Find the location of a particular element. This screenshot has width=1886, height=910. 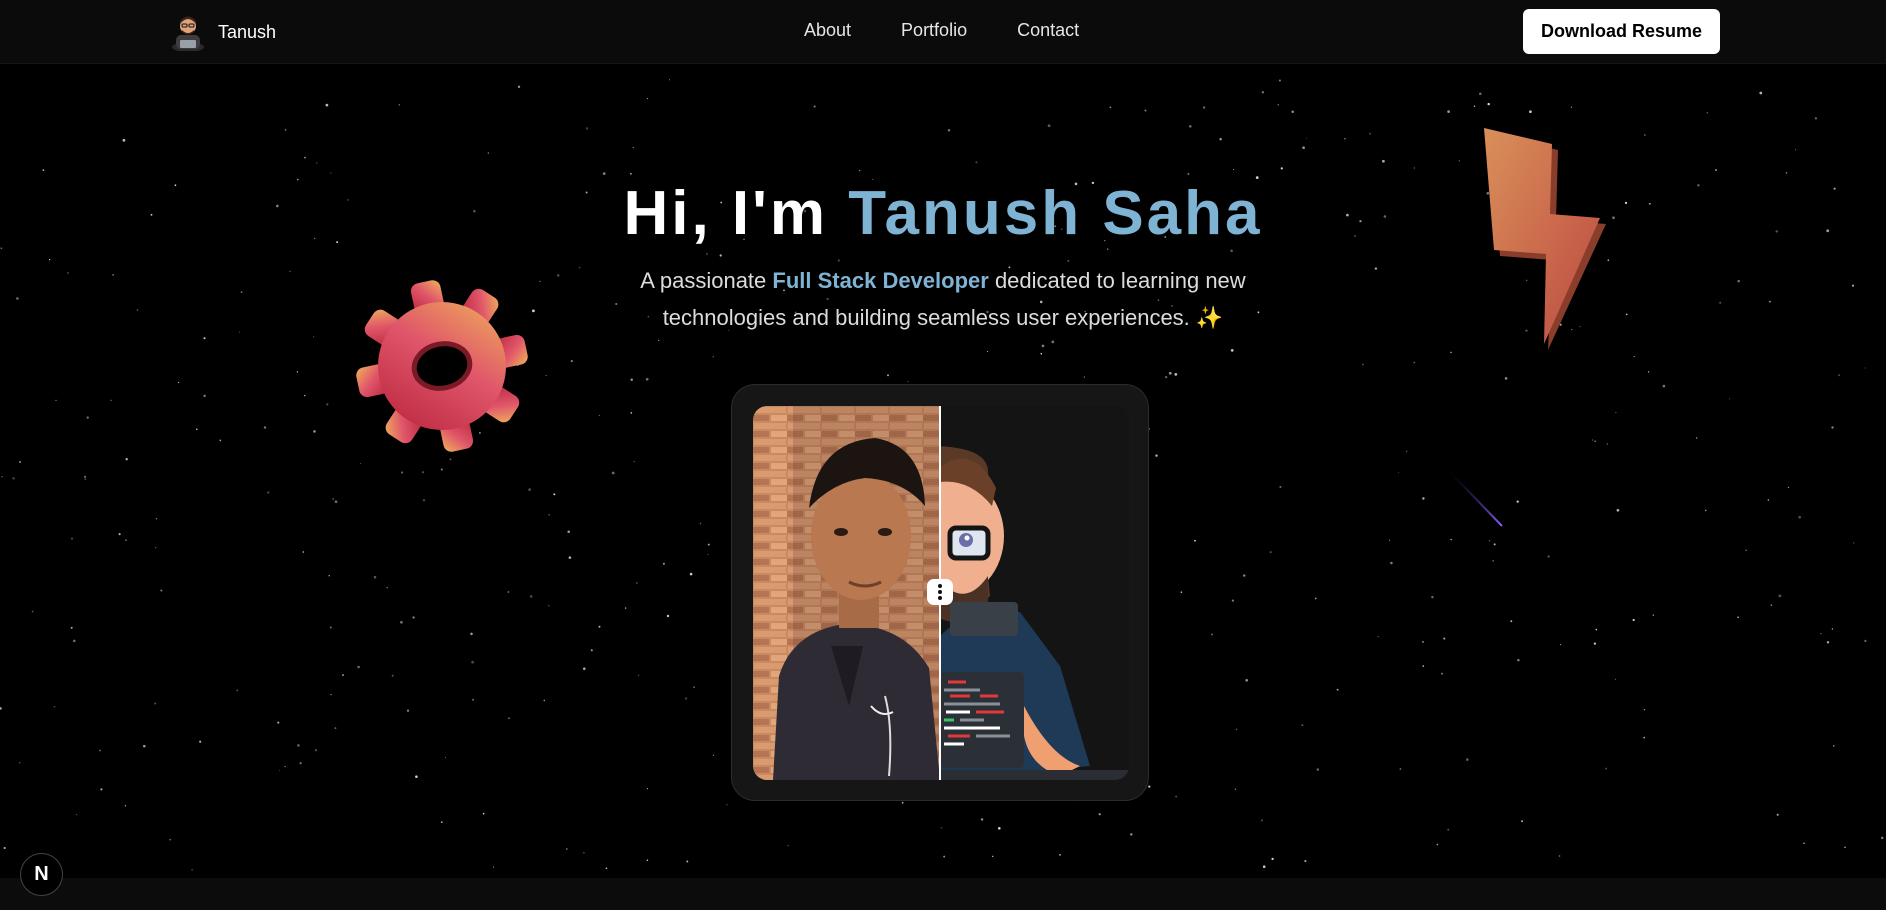

nav-link-about: About is located at coordinates (827, 30).